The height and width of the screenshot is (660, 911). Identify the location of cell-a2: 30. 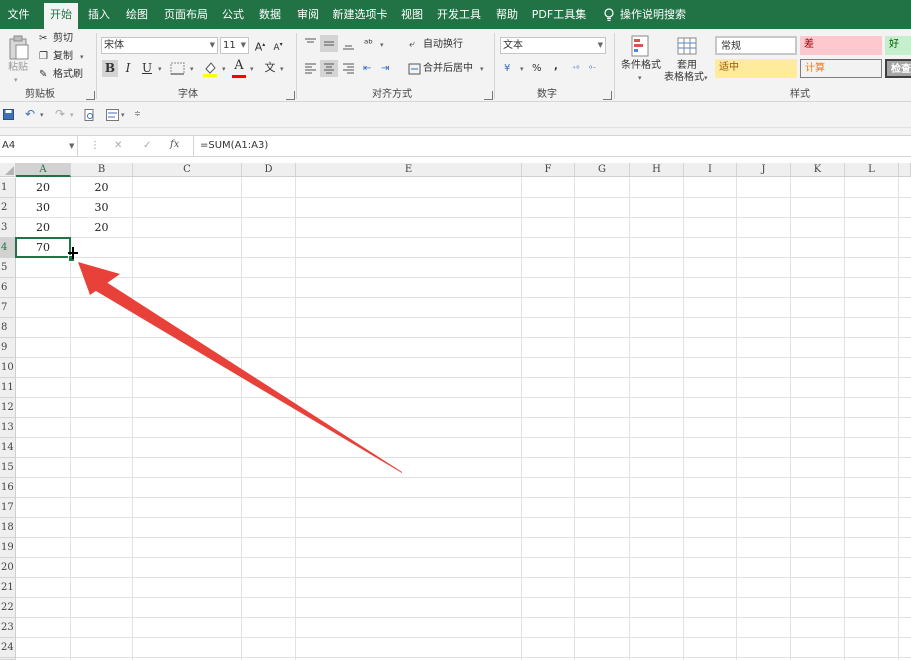
(43, 207).